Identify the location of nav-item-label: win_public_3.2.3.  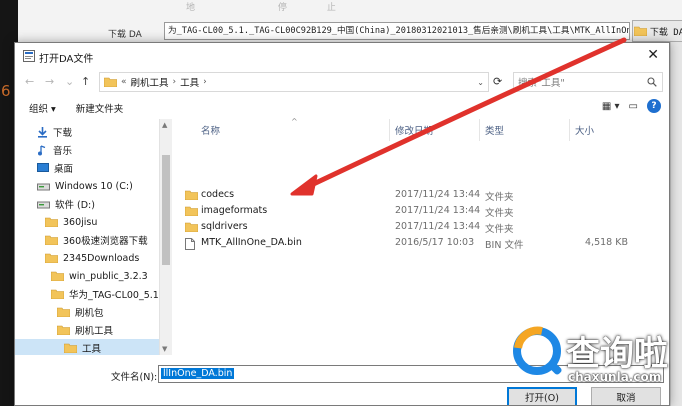
(108, 276).